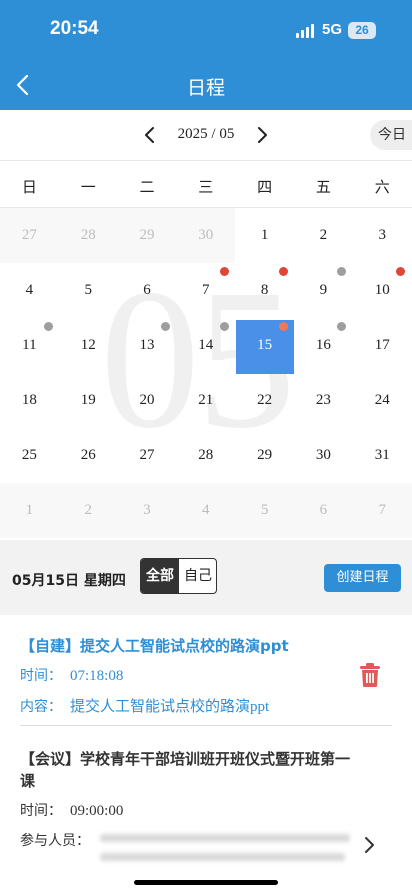 The height and width of the screenshot is (896, 412). Describe the element at coordinates (332, 29) in the screenshot. I see `network-type: 5G` at that location.